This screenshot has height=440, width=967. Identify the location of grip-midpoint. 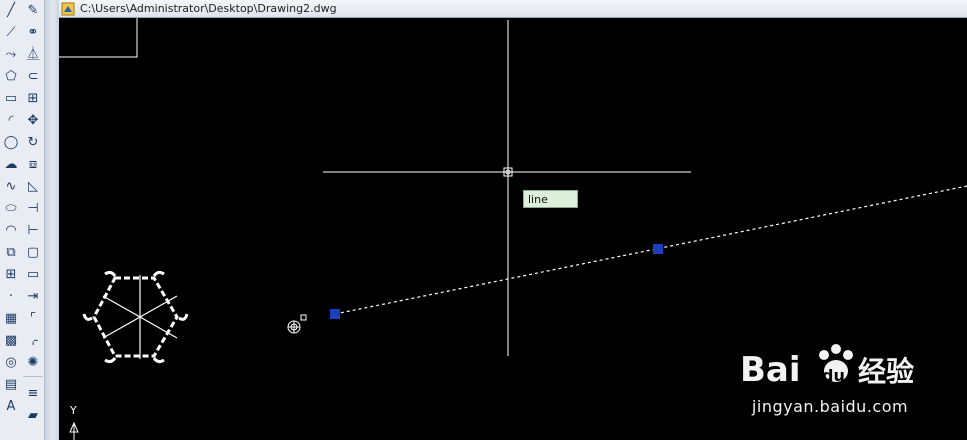
(658, 249).